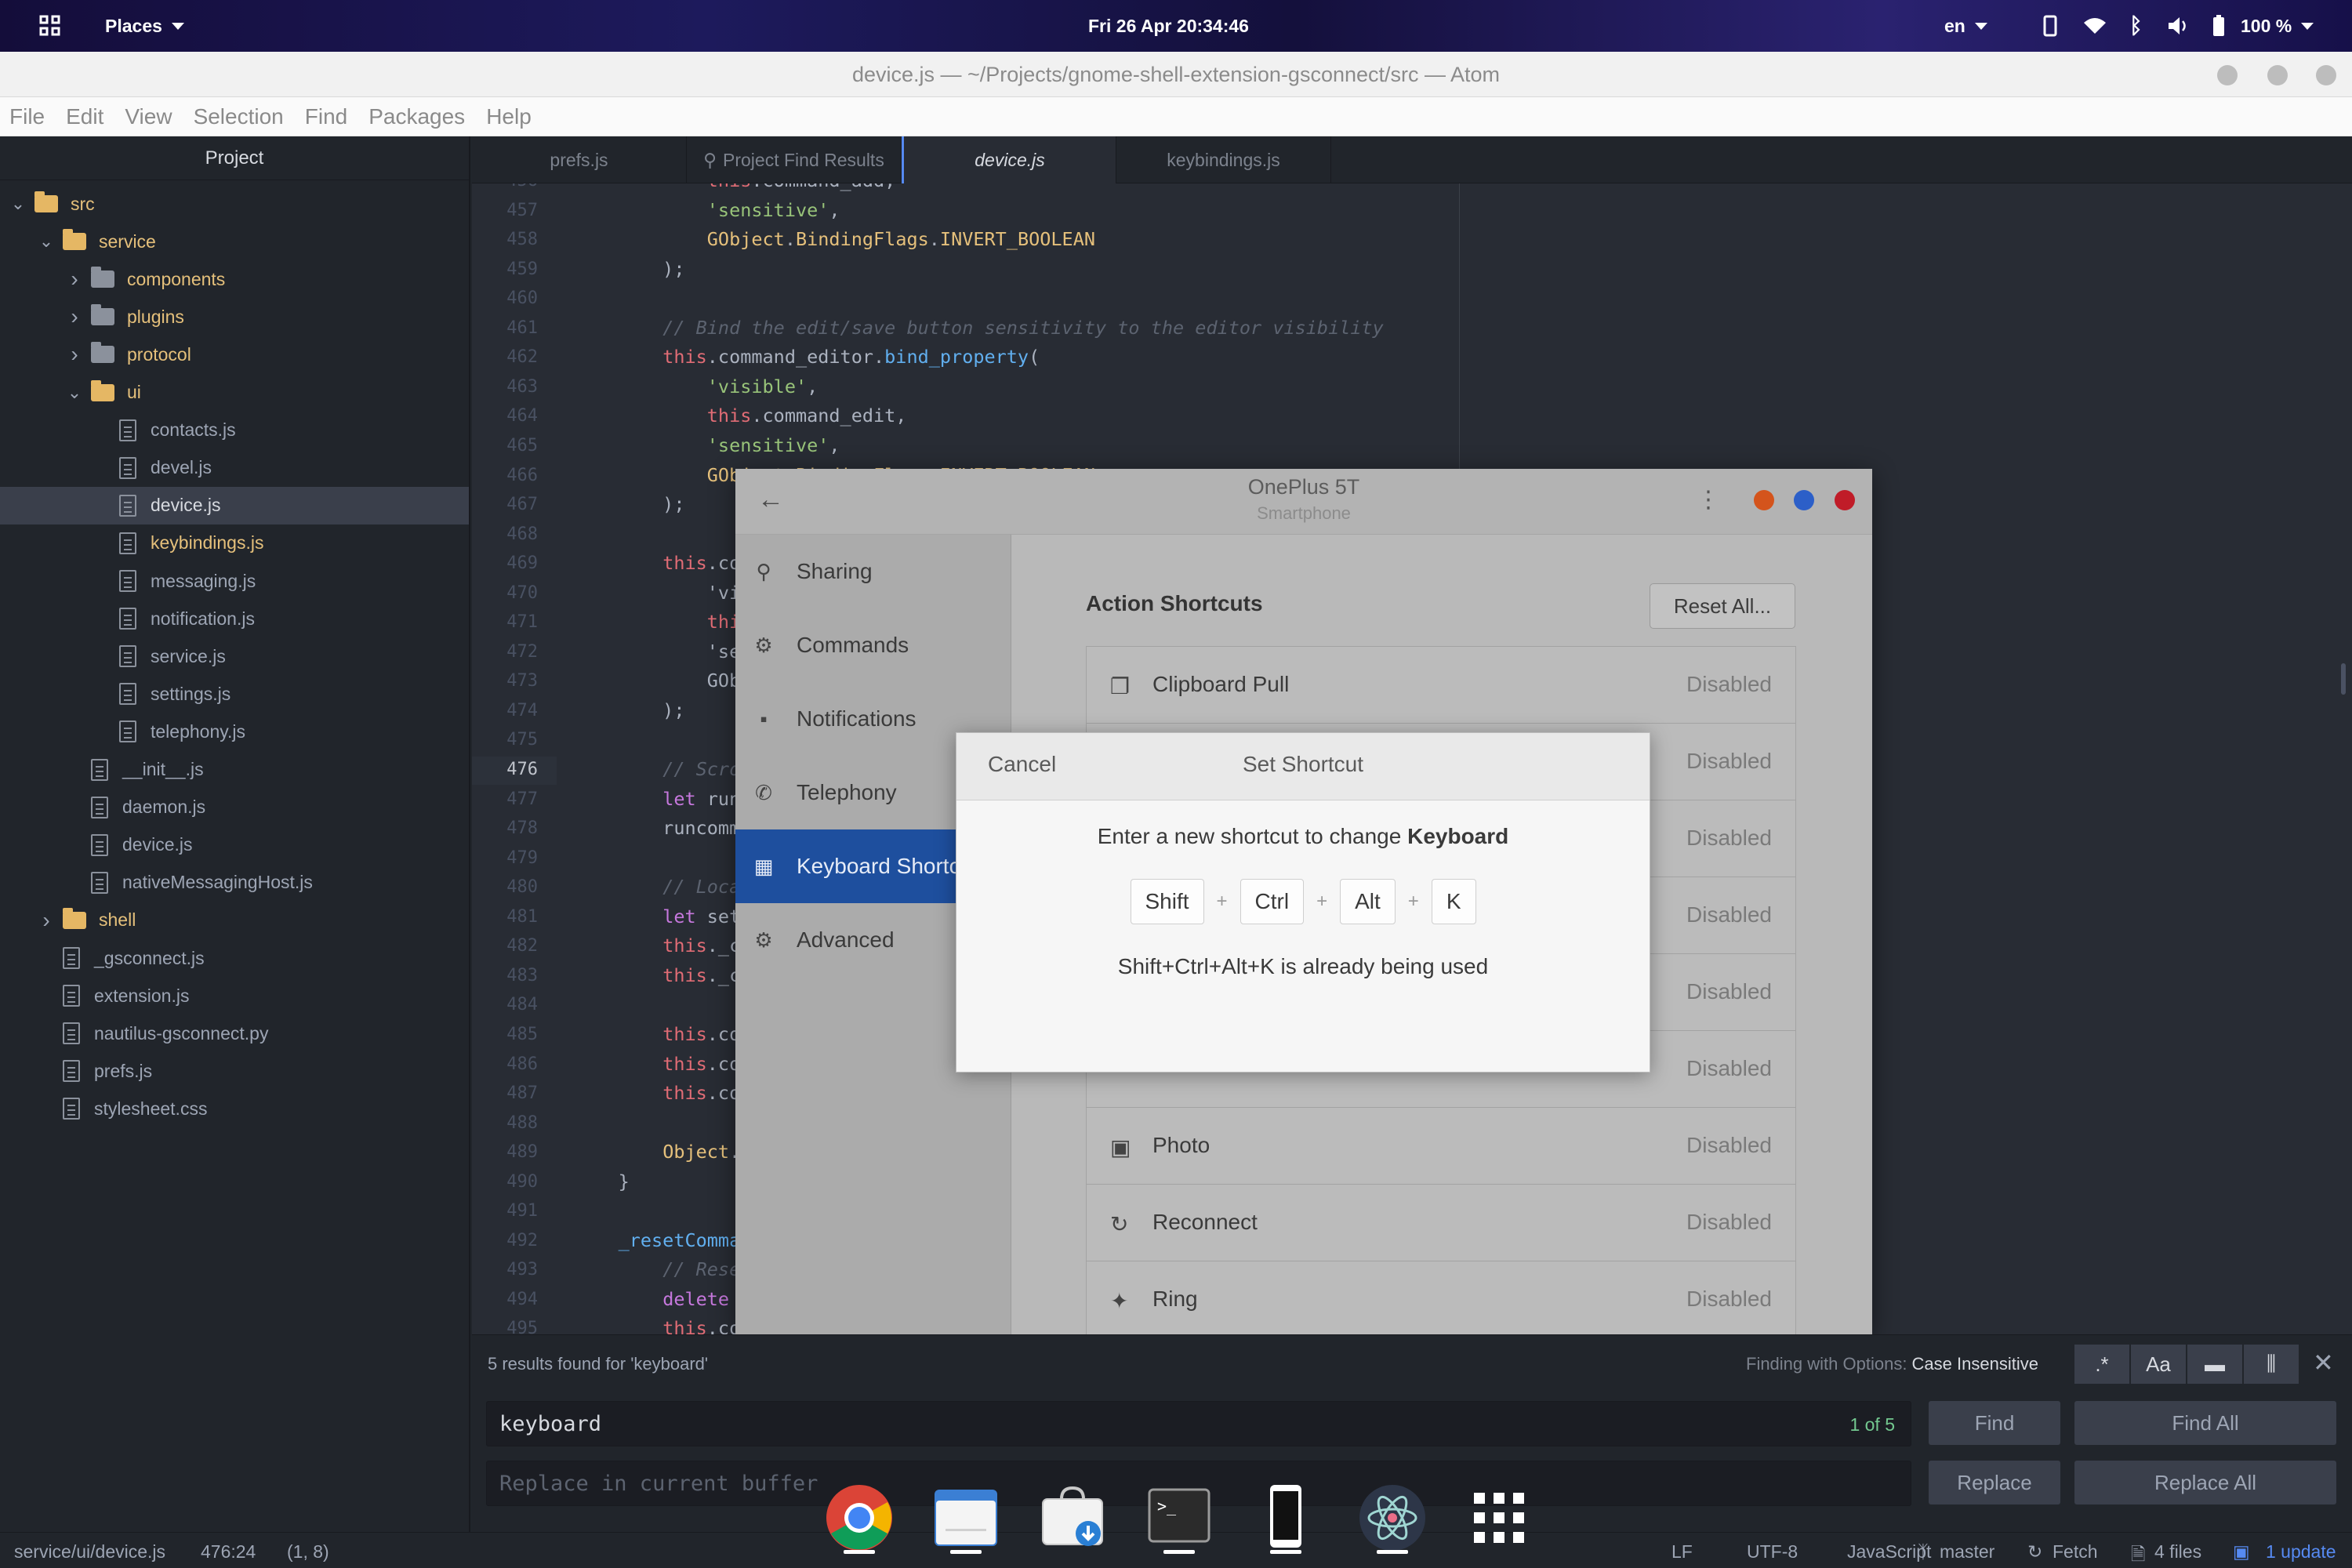 The width and height of the screenshot is (2352, 1568). I want to click on menu-help: Help, so click(509, 117).